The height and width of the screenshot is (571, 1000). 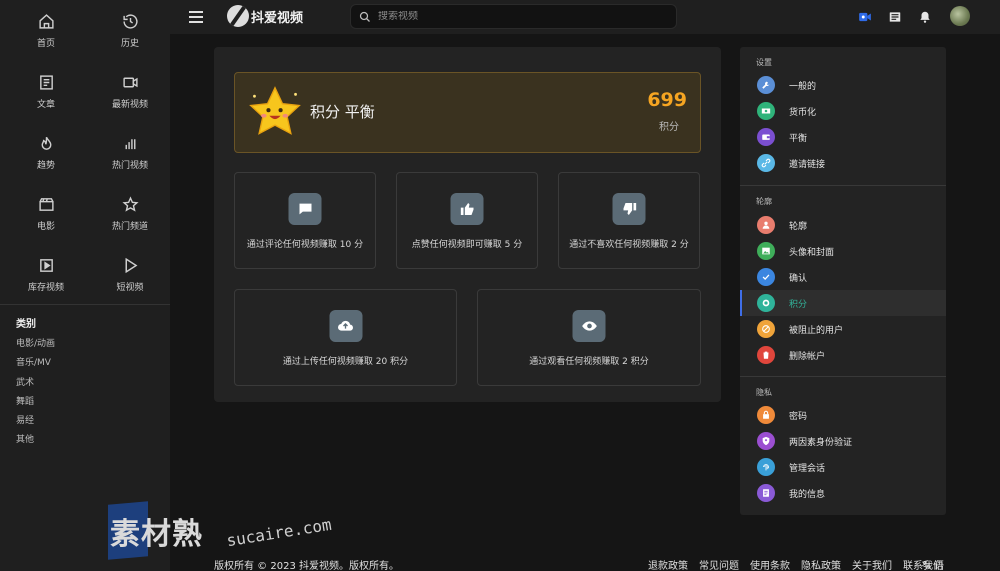 What do you see at coordinates (939, 566) in the screenshot?
I see `language-label: 语` at bounding box center [939, 566].